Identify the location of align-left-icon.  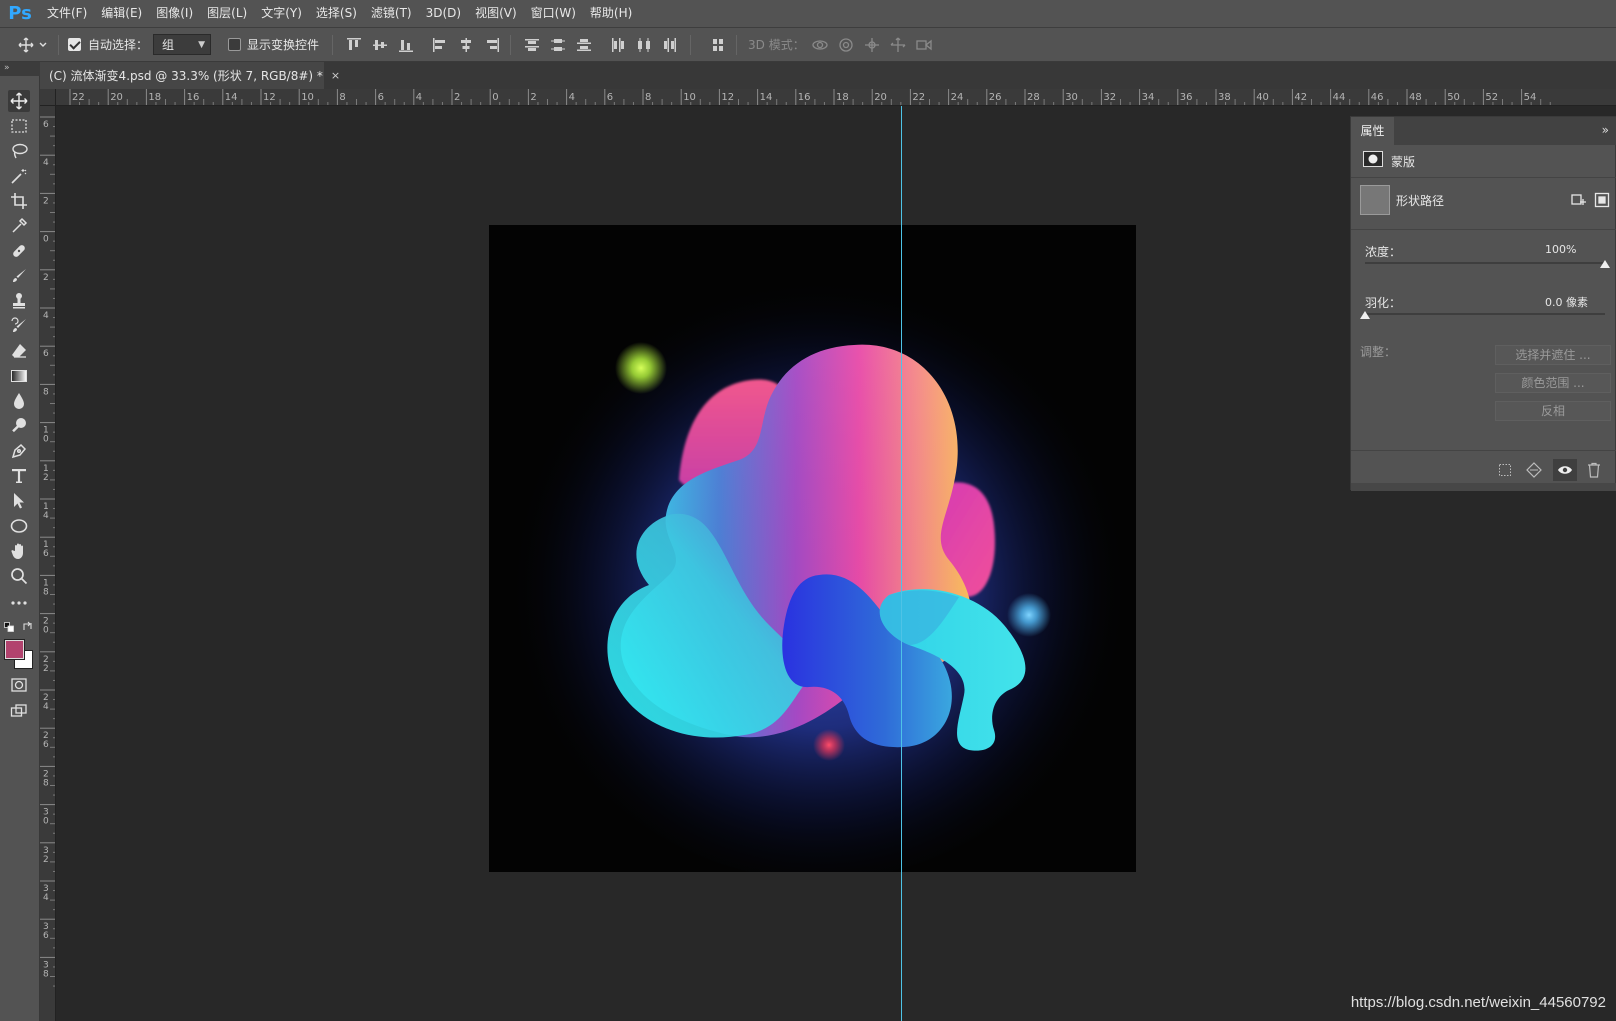
(440, 45).